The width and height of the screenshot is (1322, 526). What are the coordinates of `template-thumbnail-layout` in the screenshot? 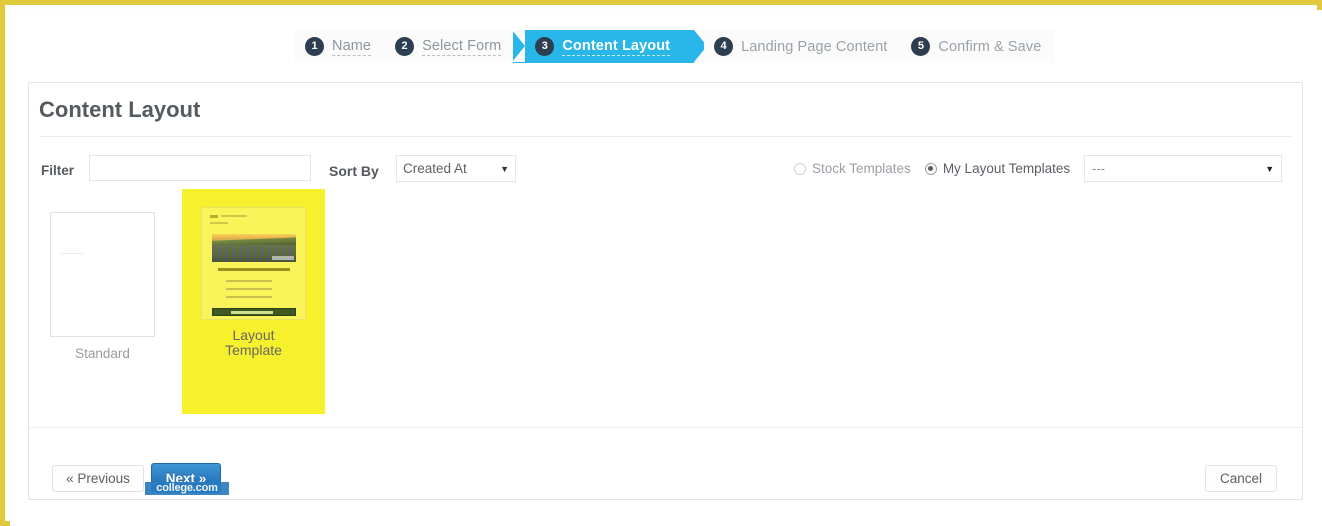 It's located at (253, 263).